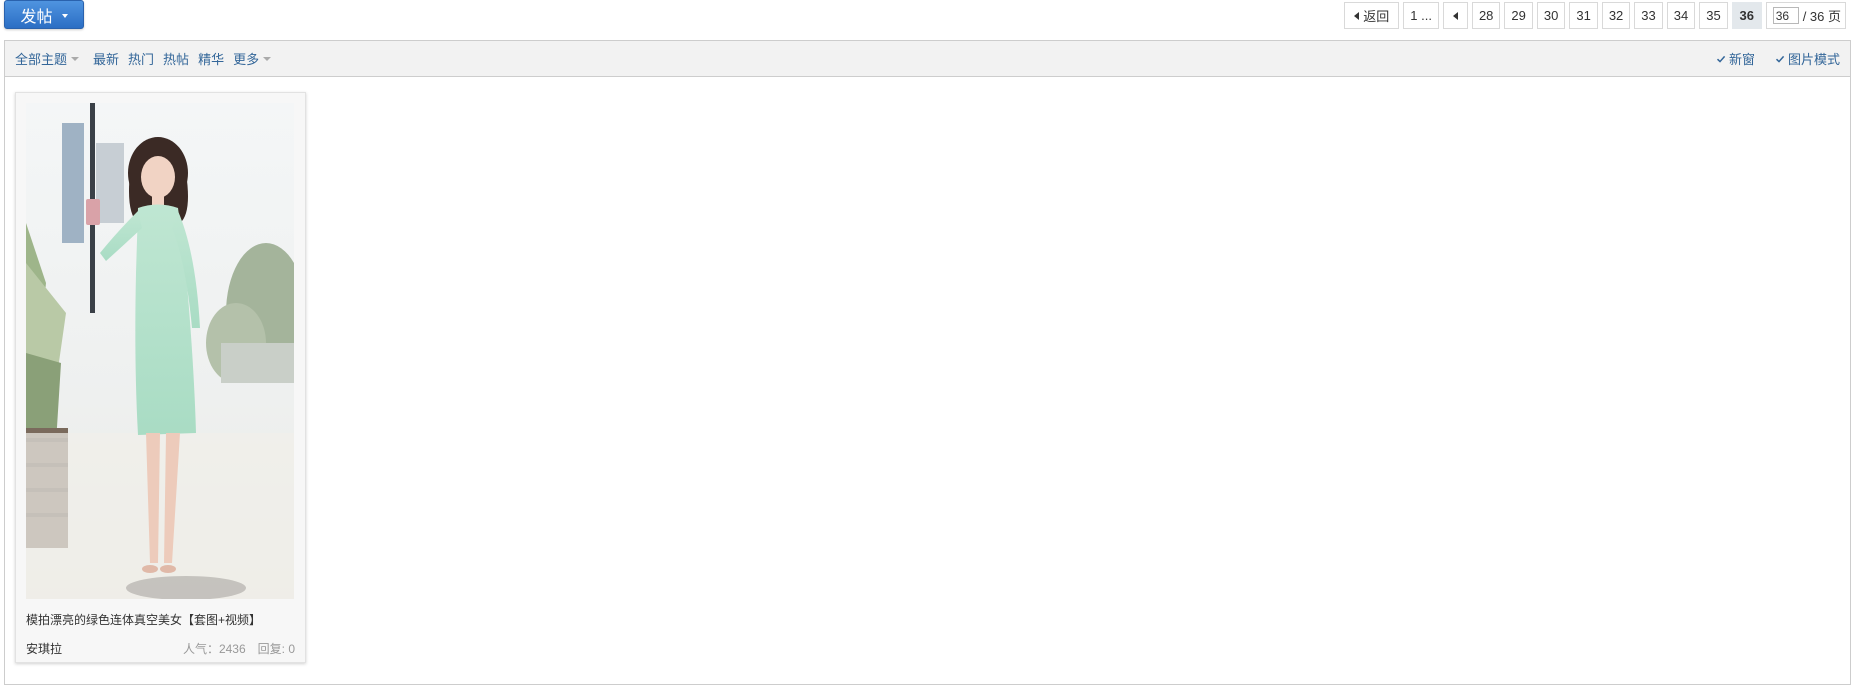 The image size is (1856, 689). Describe the element at coordinates (1785, 15) in the screenshot. I see `page-jump-input` at that location.